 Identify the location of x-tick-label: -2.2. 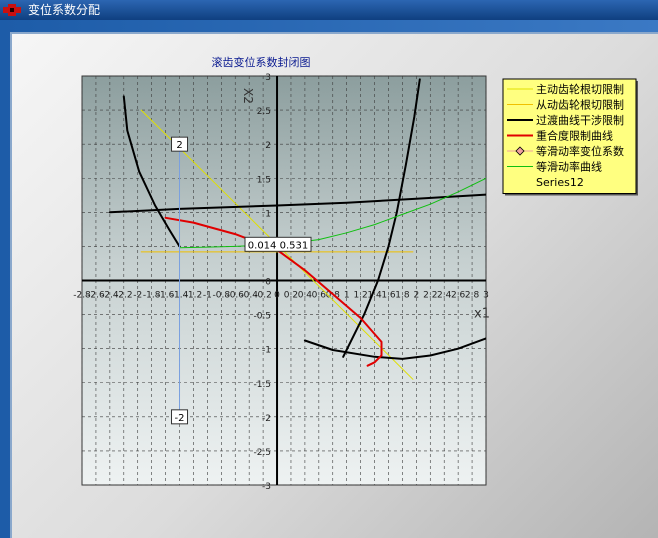
(124, 296).